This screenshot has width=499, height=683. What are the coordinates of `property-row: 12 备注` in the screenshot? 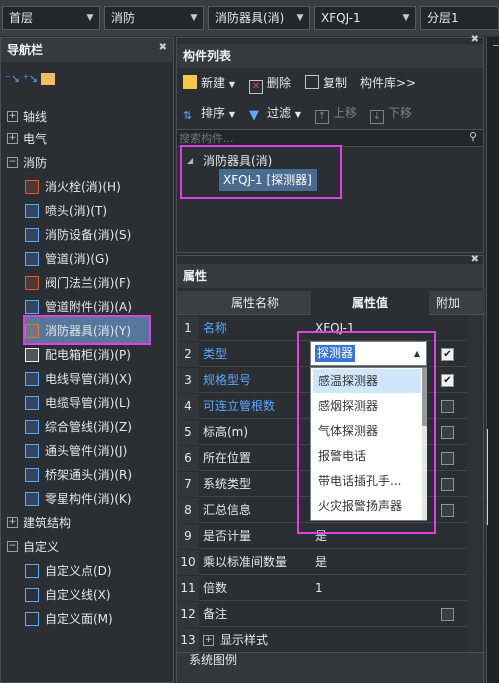 It's located at (331, 614).